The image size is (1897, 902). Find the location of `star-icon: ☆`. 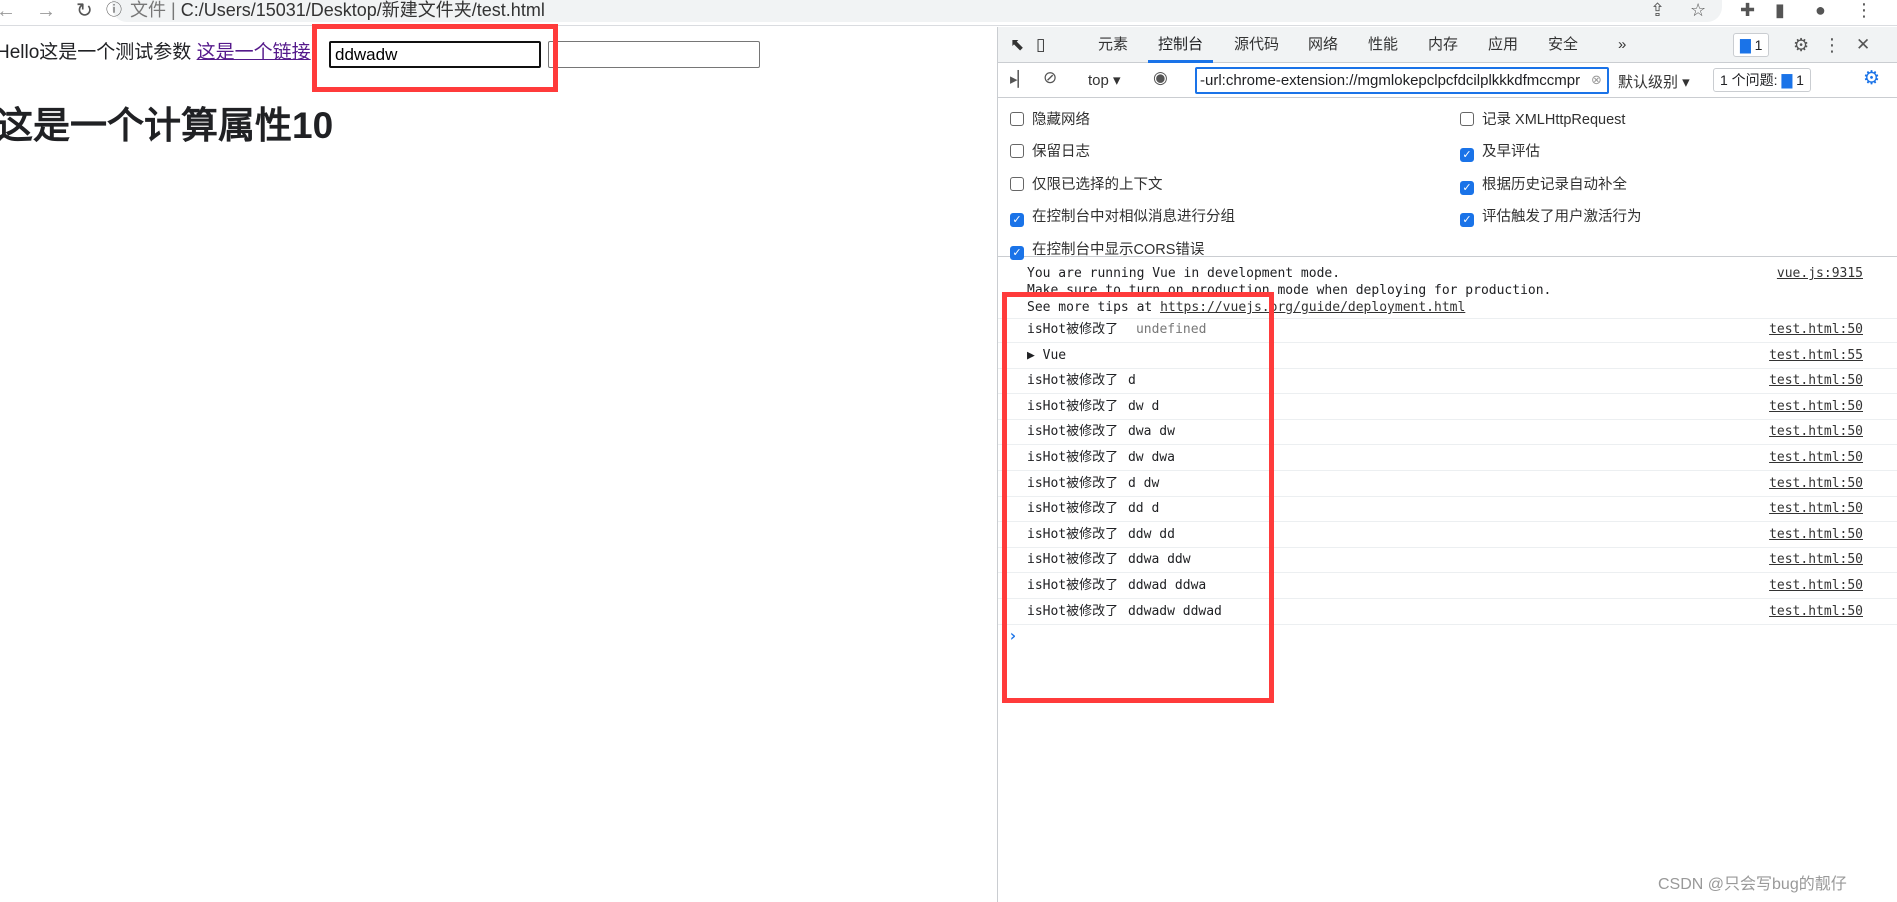

star-icon: ☆ is located at coordinates (1698, 10).